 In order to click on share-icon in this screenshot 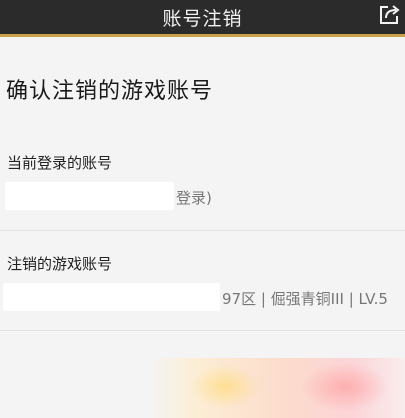, I will do `click(390, 14)`.